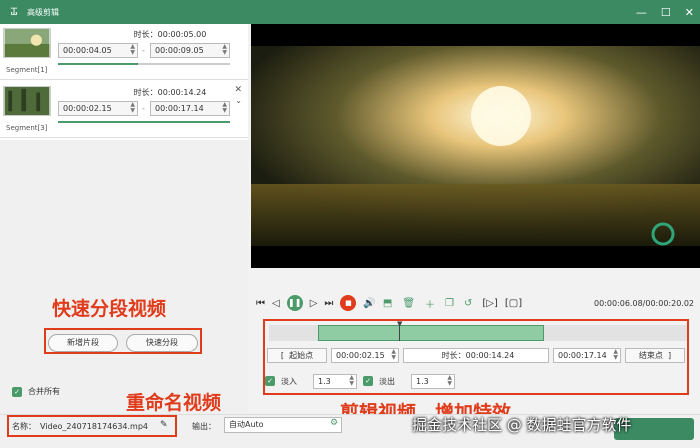 The width and height of the screenshot is (700, 448). Describe the element at coordinates (335, 381) in the screenshot. I see `fade-in-field: 1.3 ▲ ▼` at that location.